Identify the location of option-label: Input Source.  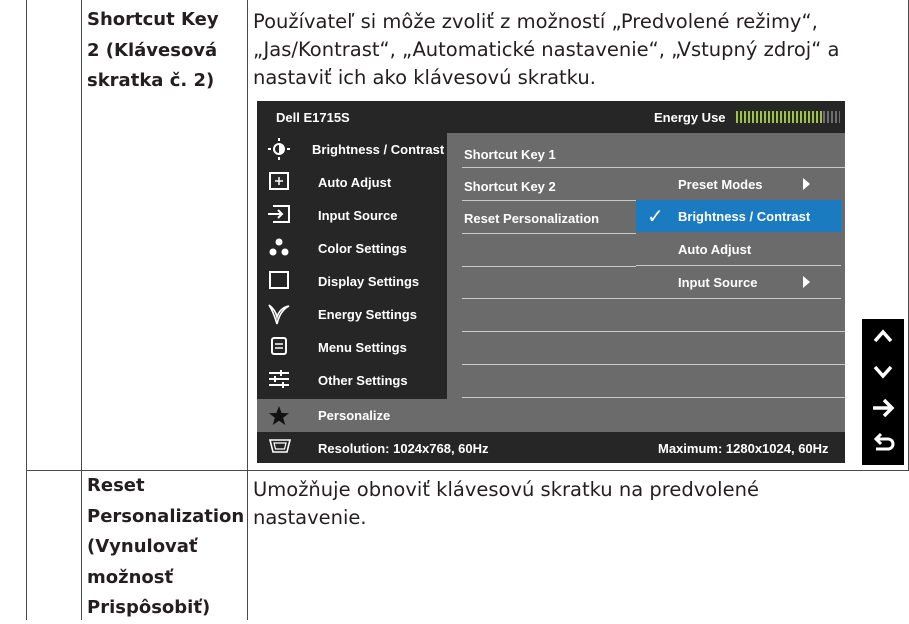
(718, 282).